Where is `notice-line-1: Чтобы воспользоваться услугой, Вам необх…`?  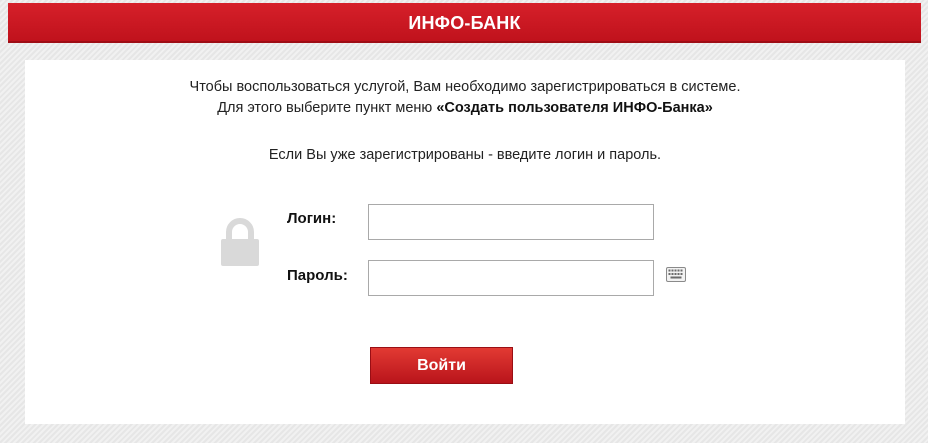 notice-line-1: Чтобы воспользоваться услугой, Вам необх… is located at coordinates (465, 87).